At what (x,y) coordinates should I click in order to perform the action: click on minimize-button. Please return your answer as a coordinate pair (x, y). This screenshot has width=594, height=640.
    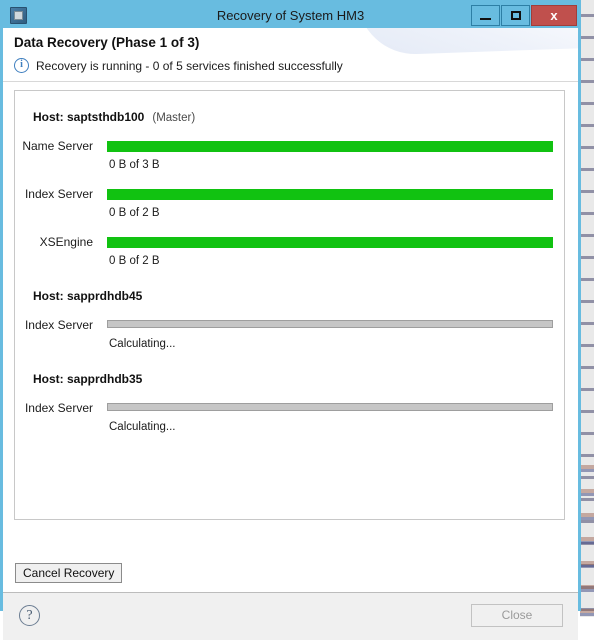
    Looking at the image, I should click on (485, 15).